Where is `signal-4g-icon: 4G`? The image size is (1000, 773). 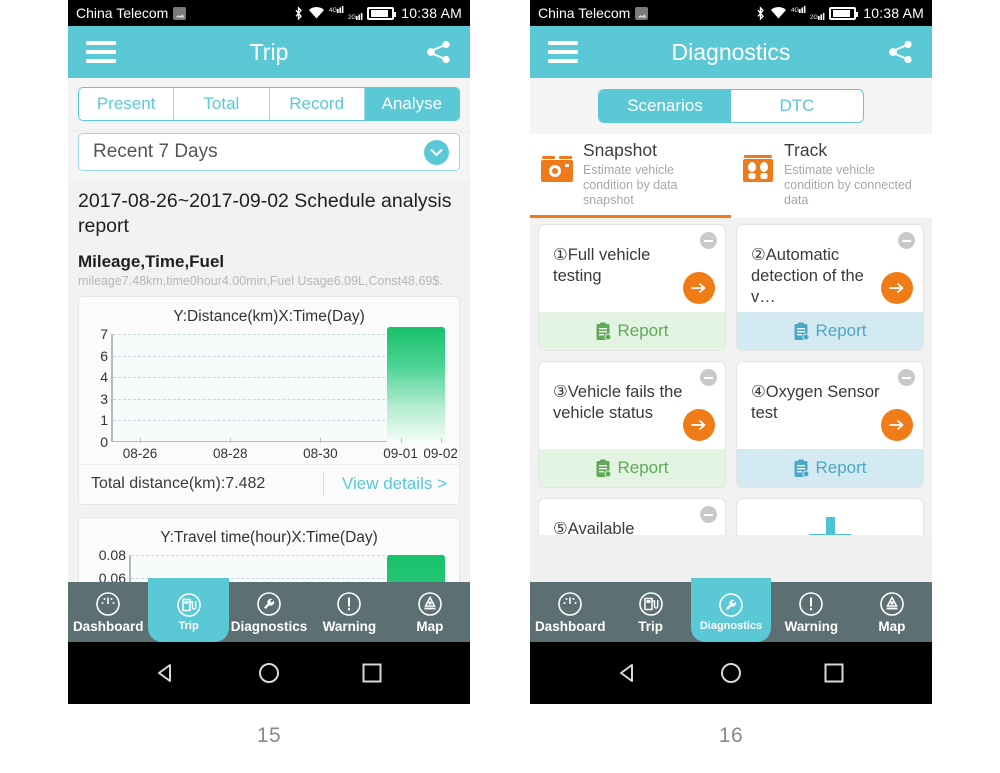 signal-4g-icon: 4G is located at coordinates (798, 10).